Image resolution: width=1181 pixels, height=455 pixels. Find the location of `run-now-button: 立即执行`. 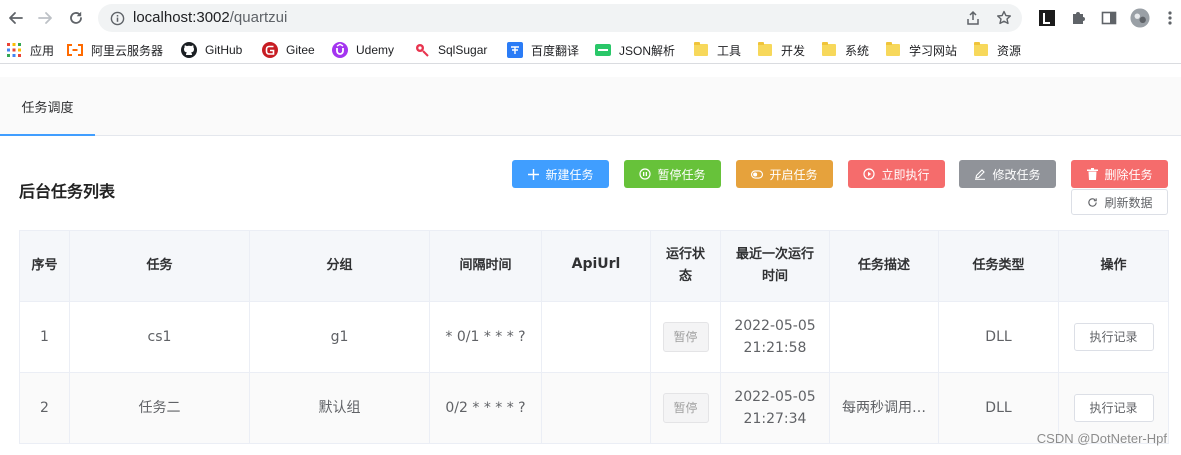

run-now-button: 立即执行 is located at coordinates (896, 174).